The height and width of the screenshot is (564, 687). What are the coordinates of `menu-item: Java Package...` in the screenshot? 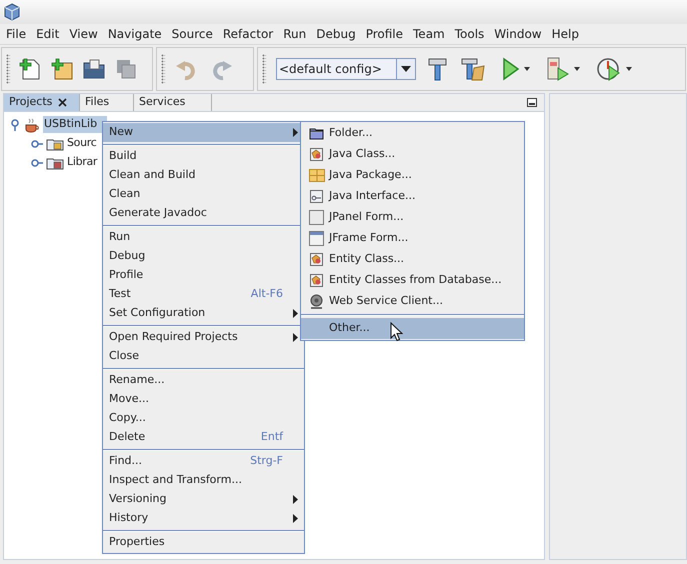 It's located at (412, 175).